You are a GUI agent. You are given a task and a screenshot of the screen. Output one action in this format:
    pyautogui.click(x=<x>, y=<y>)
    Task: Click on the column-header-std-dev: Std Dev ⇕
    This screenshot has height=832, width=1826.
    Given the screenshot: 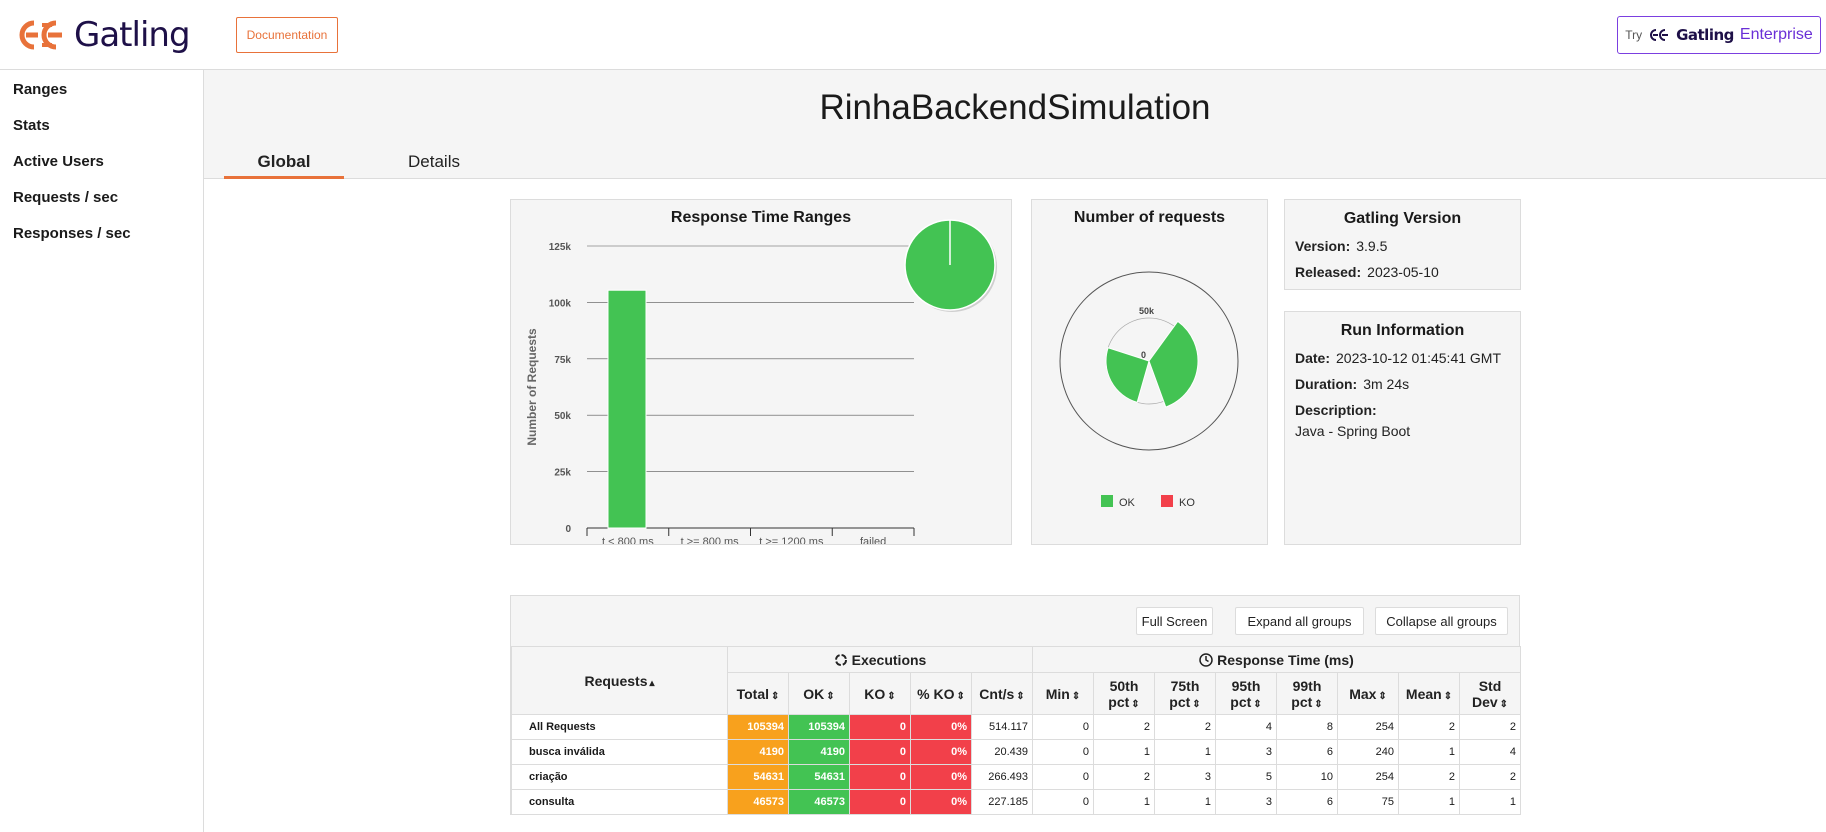 What is the action you would take?
    pyautogui.click(x=1490, y=693)
    